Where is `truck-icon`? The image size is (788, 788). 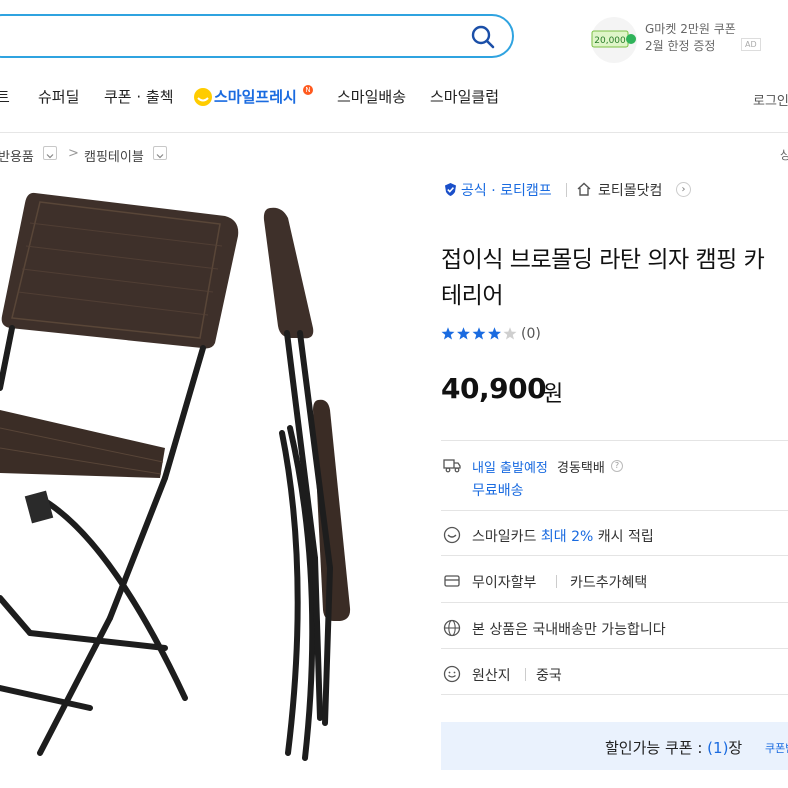 truck-icon is located at coordinates (452, 466).